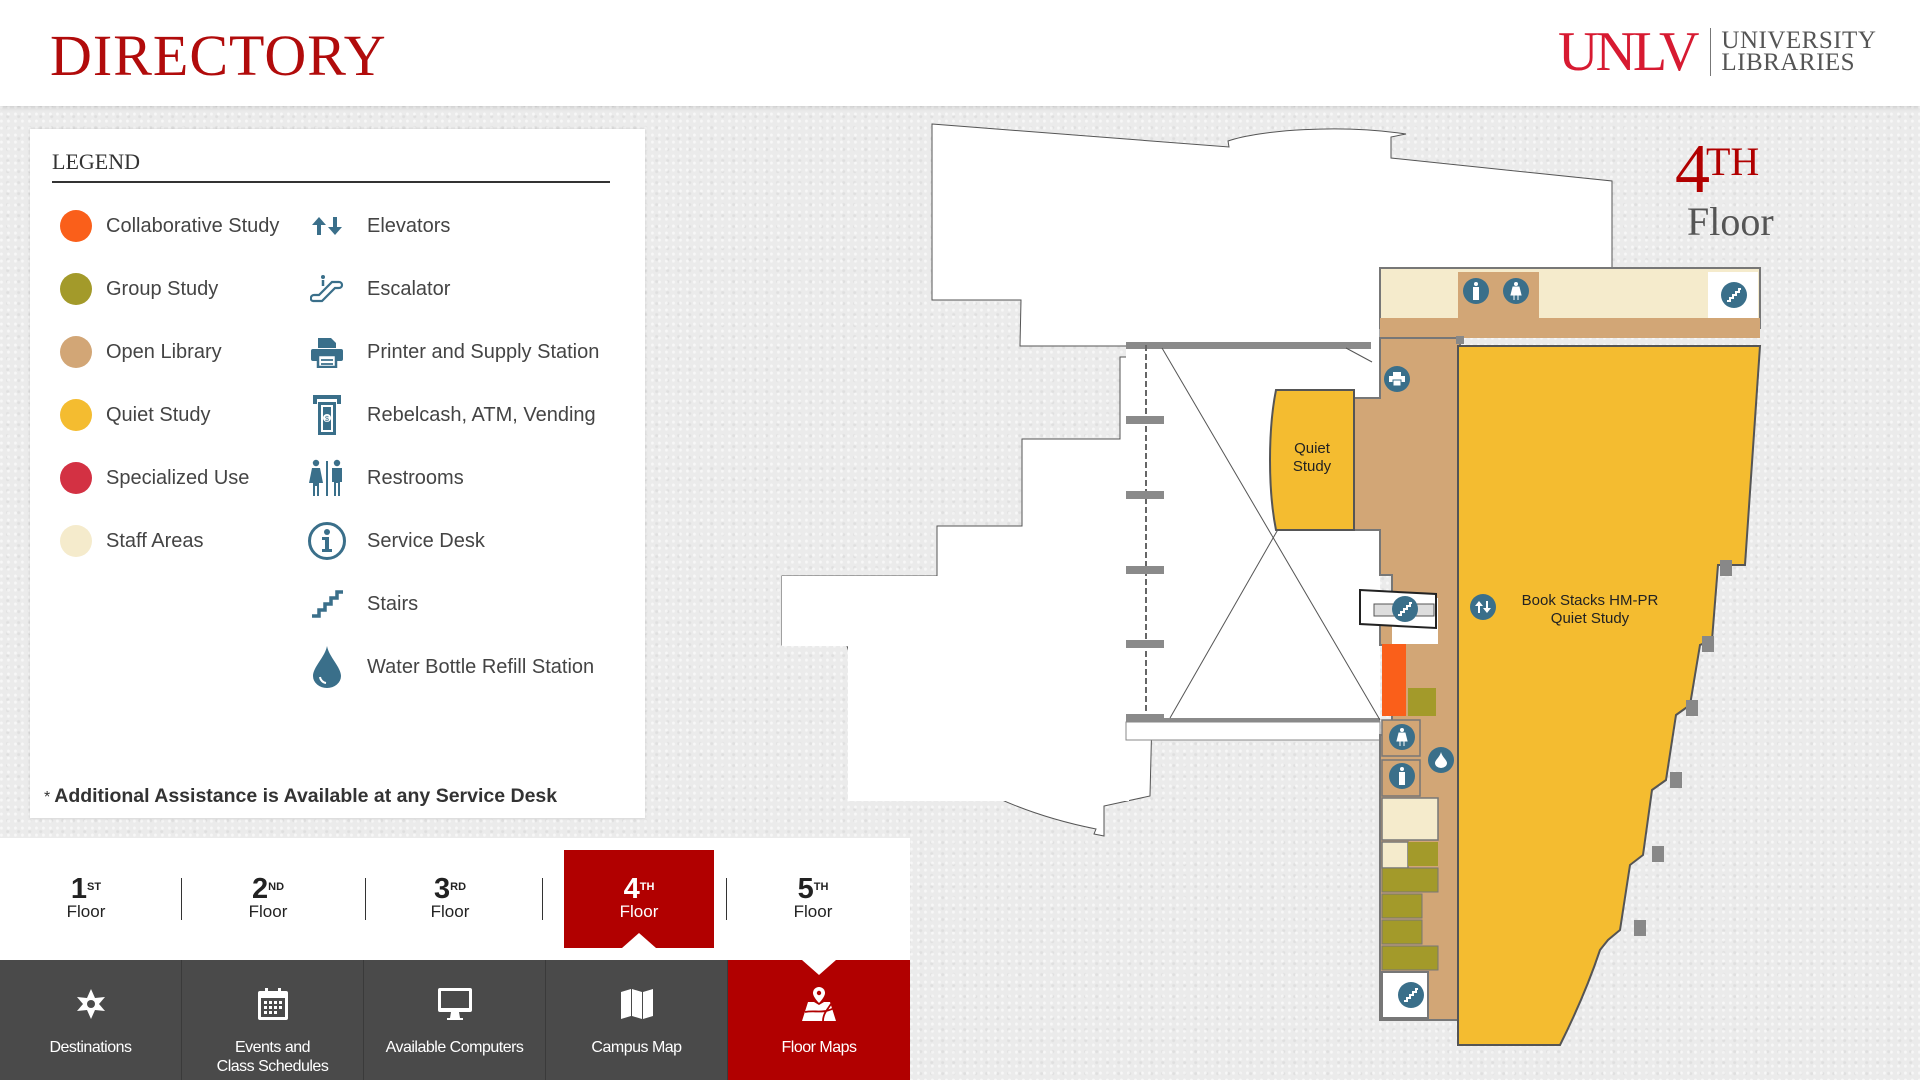  What do you see at coordinates (1397, 379) in the screenshot?
I see `printer-map-icon` at bounding box center [1397, 379].